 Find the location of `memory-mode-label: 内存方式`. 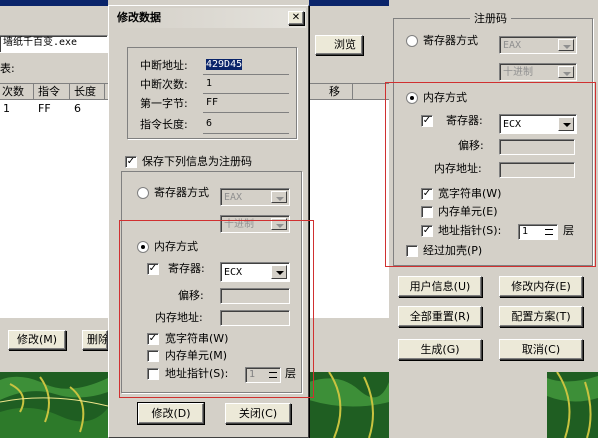

memory-mode-label: 内存方式 is located at coordinates (445, 98).